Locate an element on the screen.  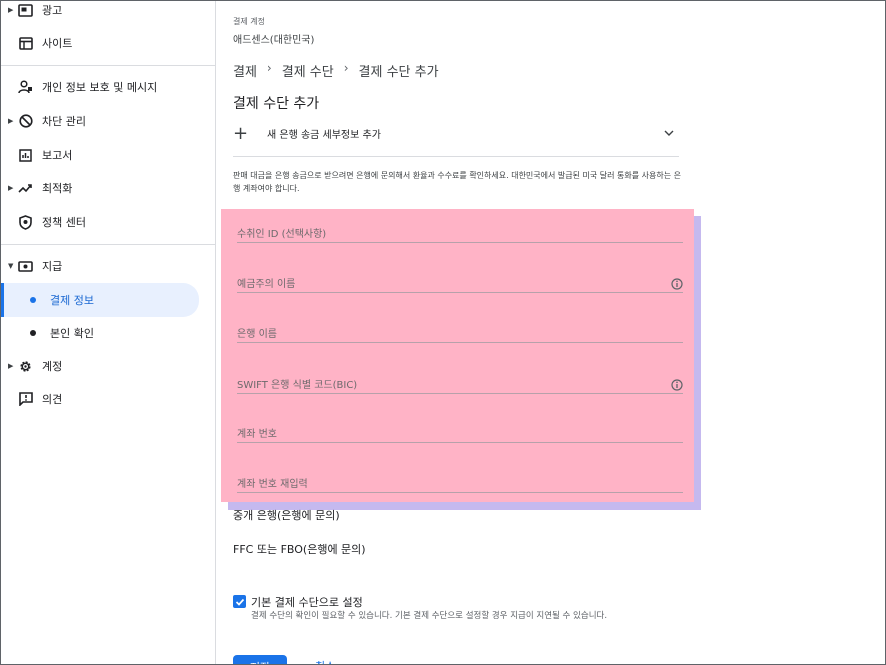
sidebar-item-label: 본인 확인 is located at coordinates (72, 333).